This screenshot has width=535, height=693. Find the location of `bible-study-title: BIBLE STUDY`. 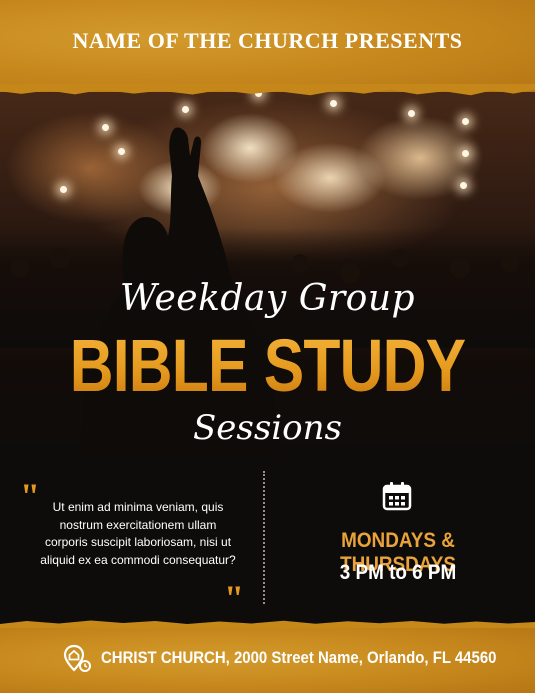

bible-study-title: BIBLE STUDY is located at coordinates (267, 366).